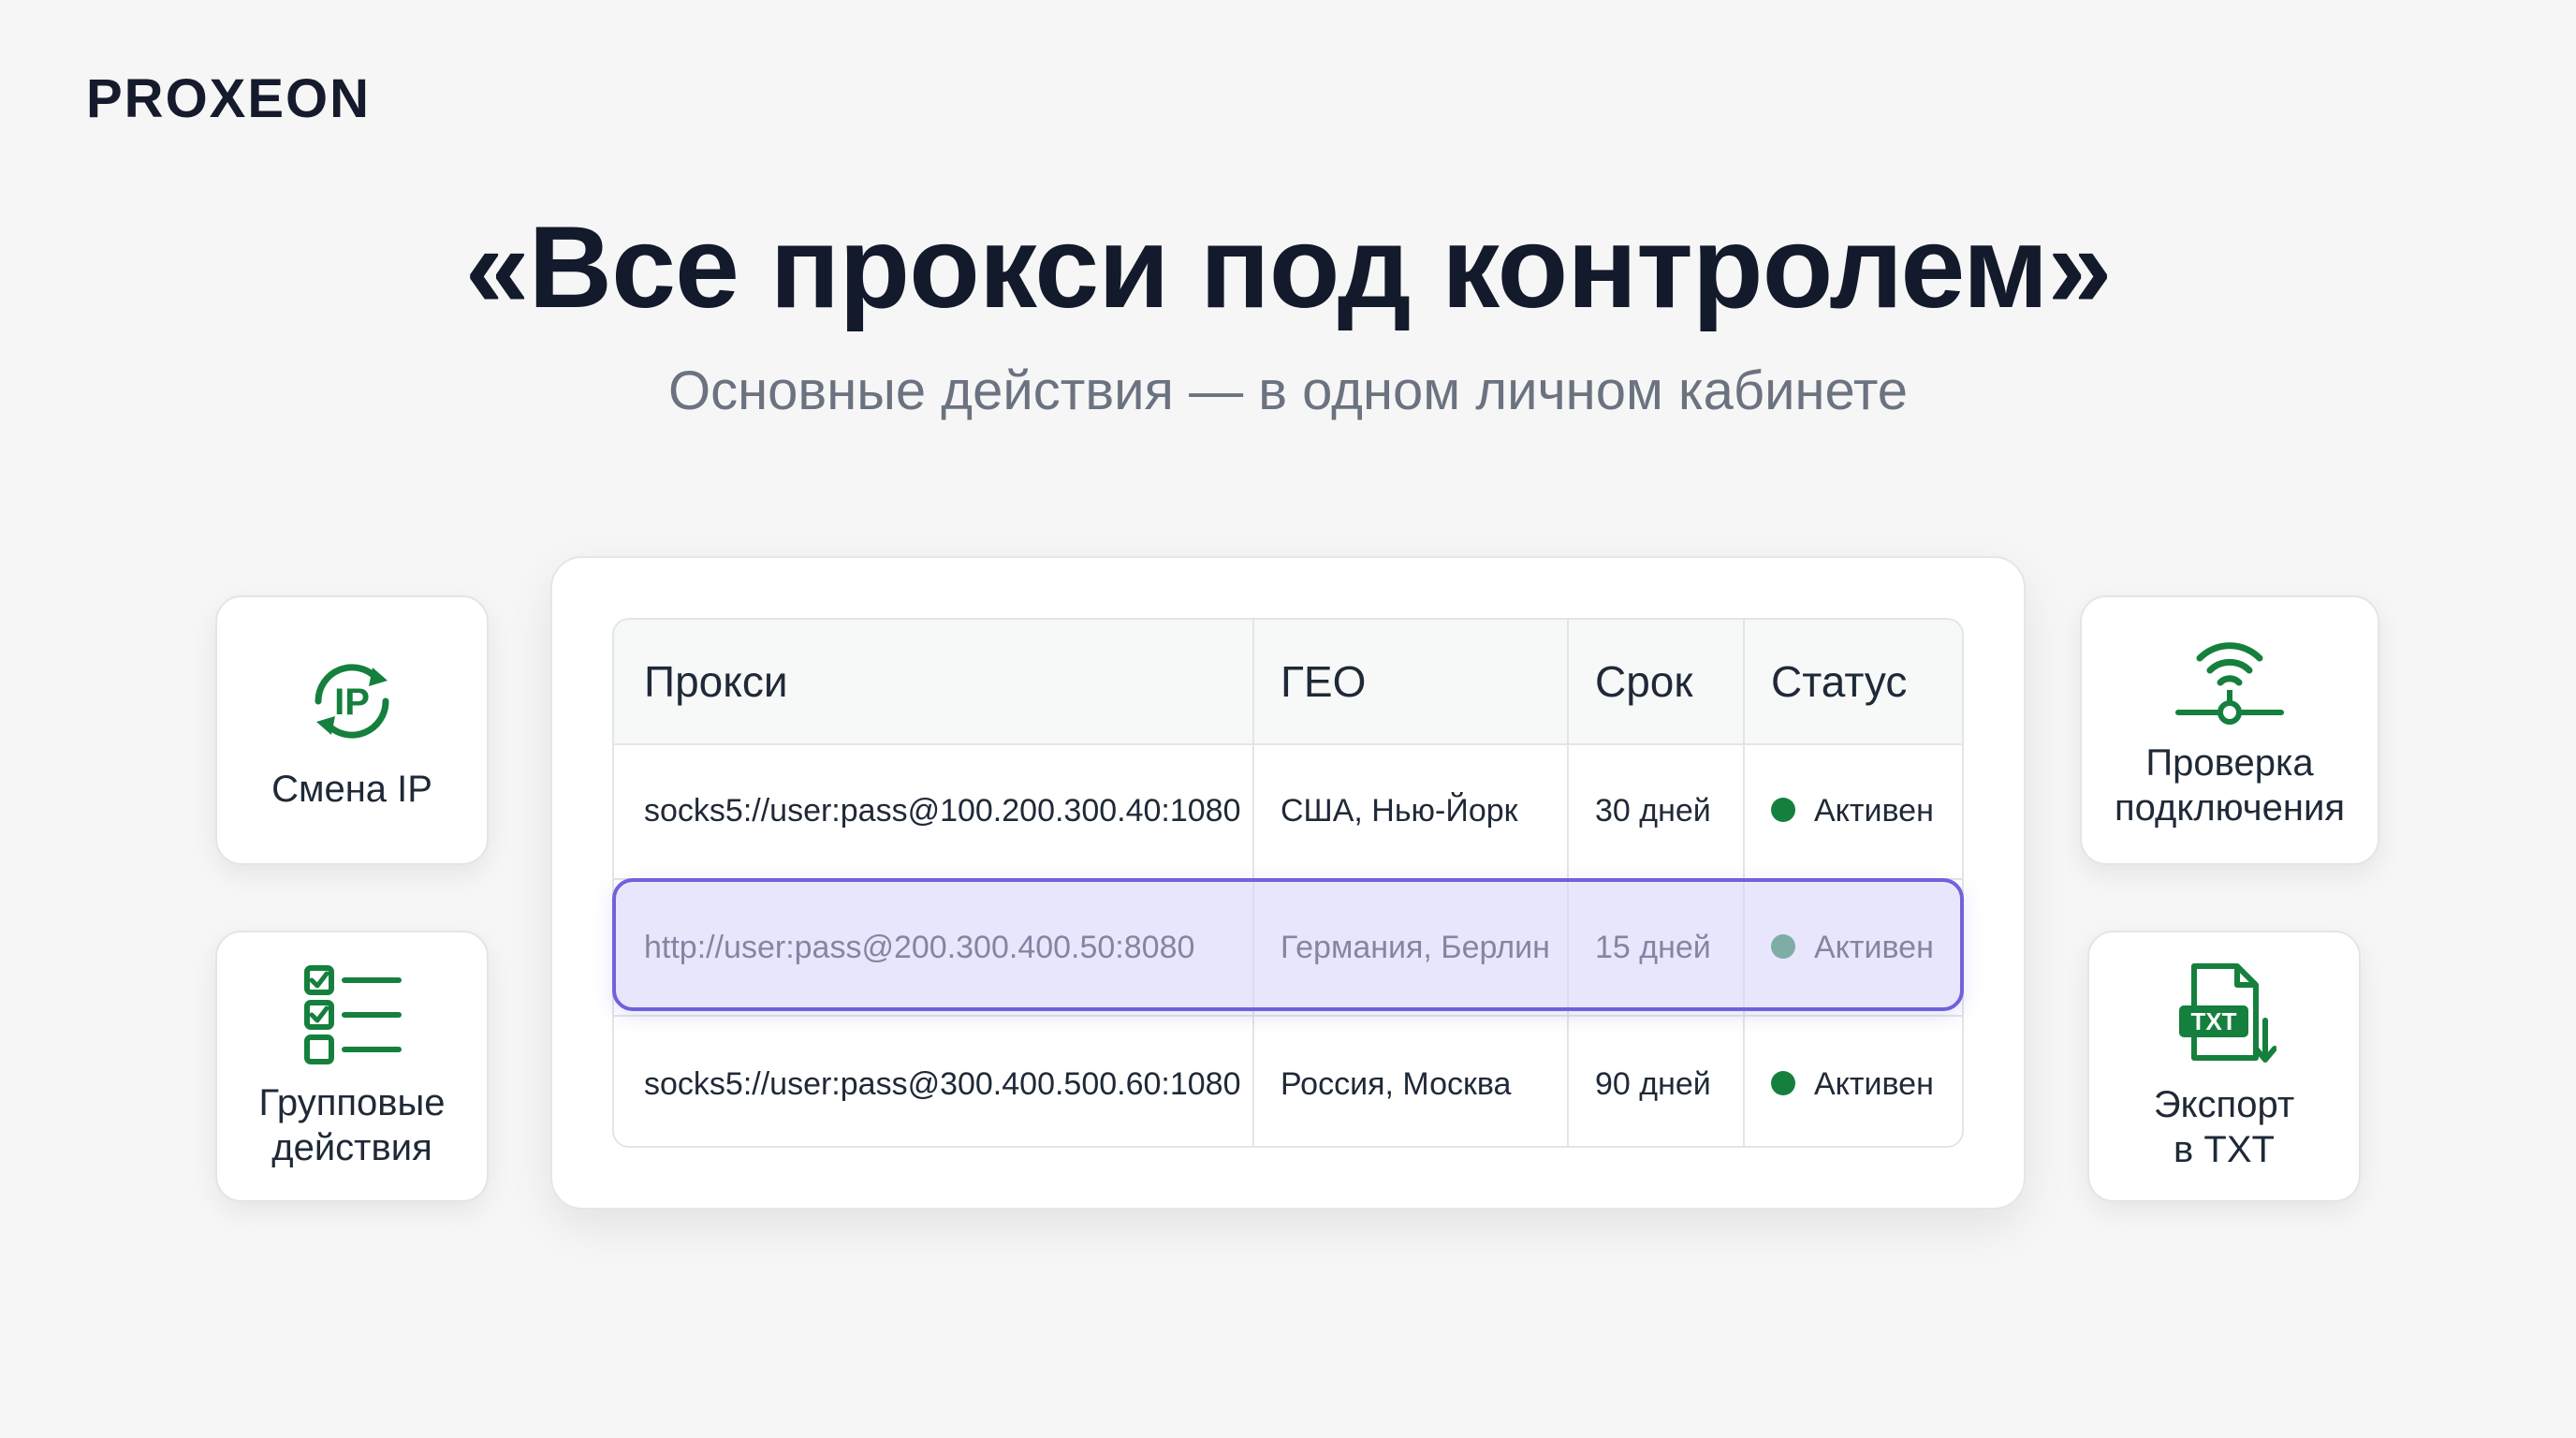 Image resolution: width=2576 pixels, height=1438 pixels. What do you see at coordinates (1653, 947) in the screenshot?
I see `term-cell: 15 дней` at bounding box center [1653, 947].